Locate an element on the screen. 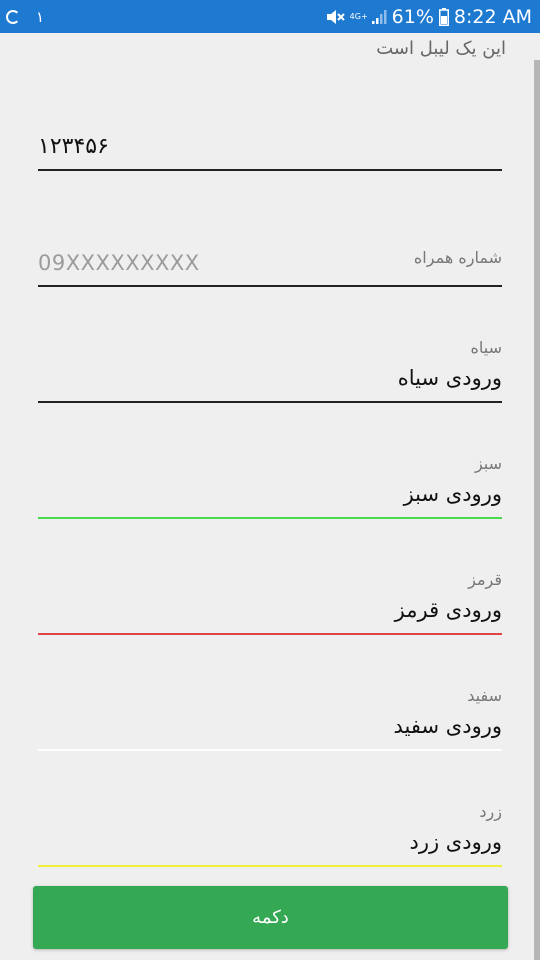 This screenshot has width=540, height=960. white-field-value: ورودی سفید is located at coordinates (447, 726).